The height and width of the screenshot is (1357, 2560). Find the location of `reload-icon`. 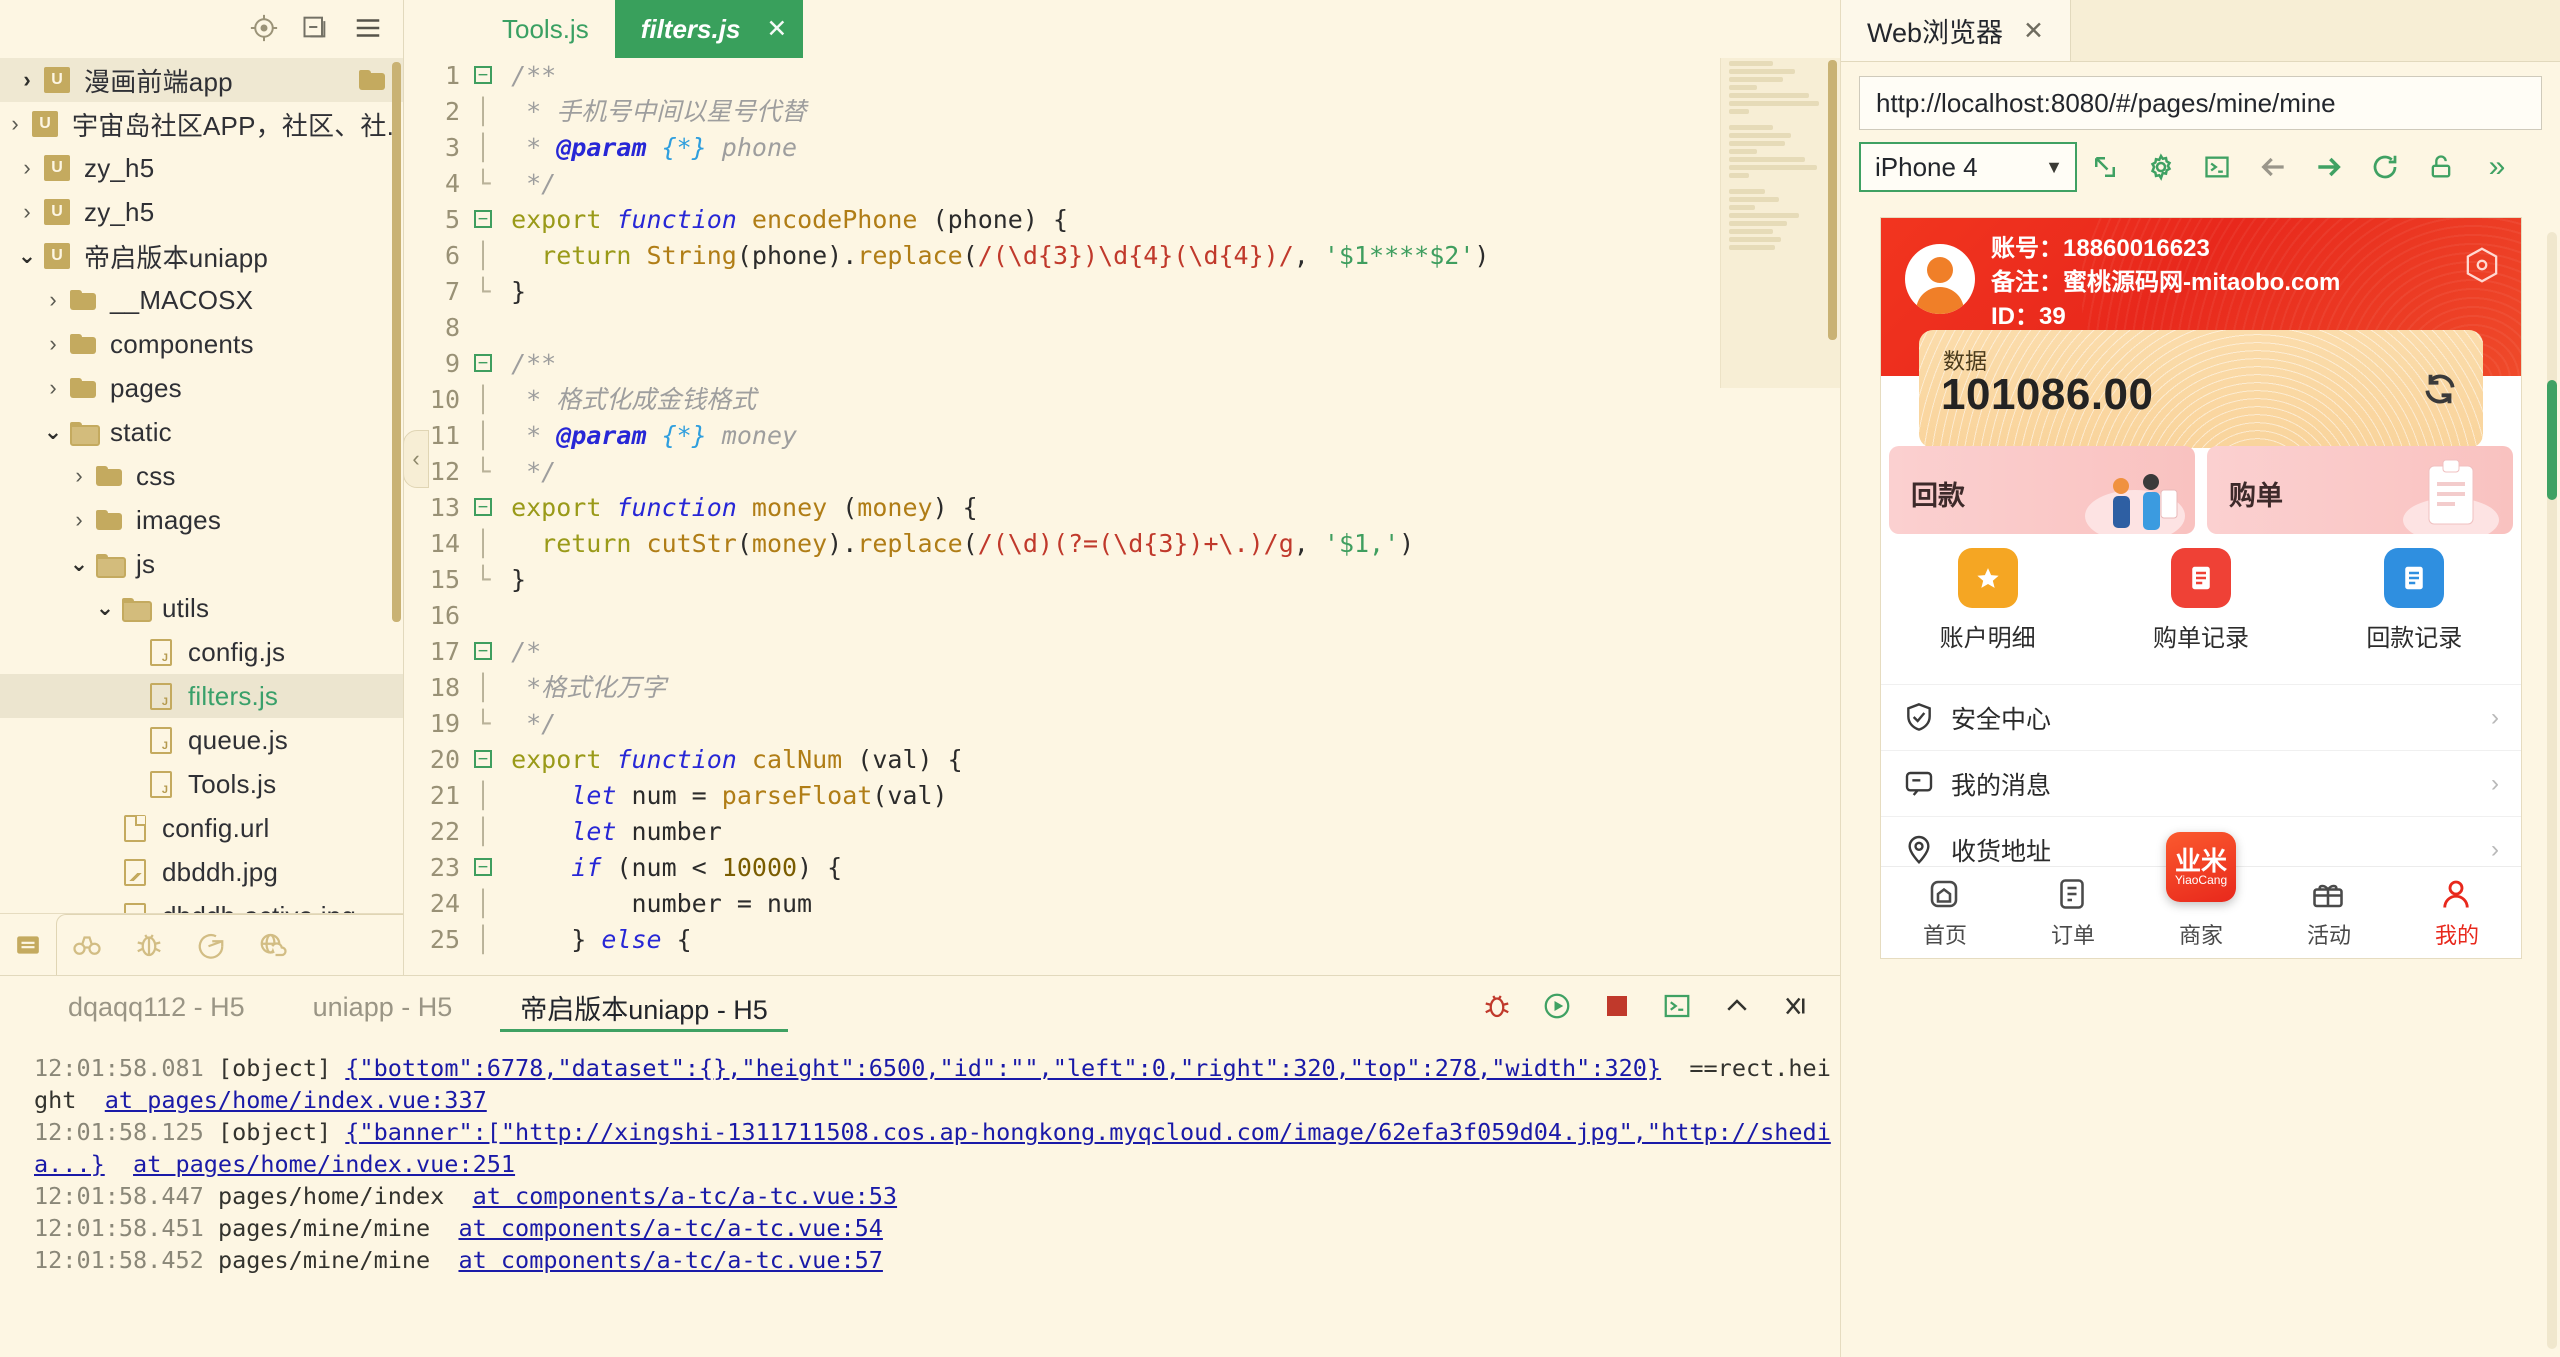

reload-icon is located at coordinates (2385, 167).